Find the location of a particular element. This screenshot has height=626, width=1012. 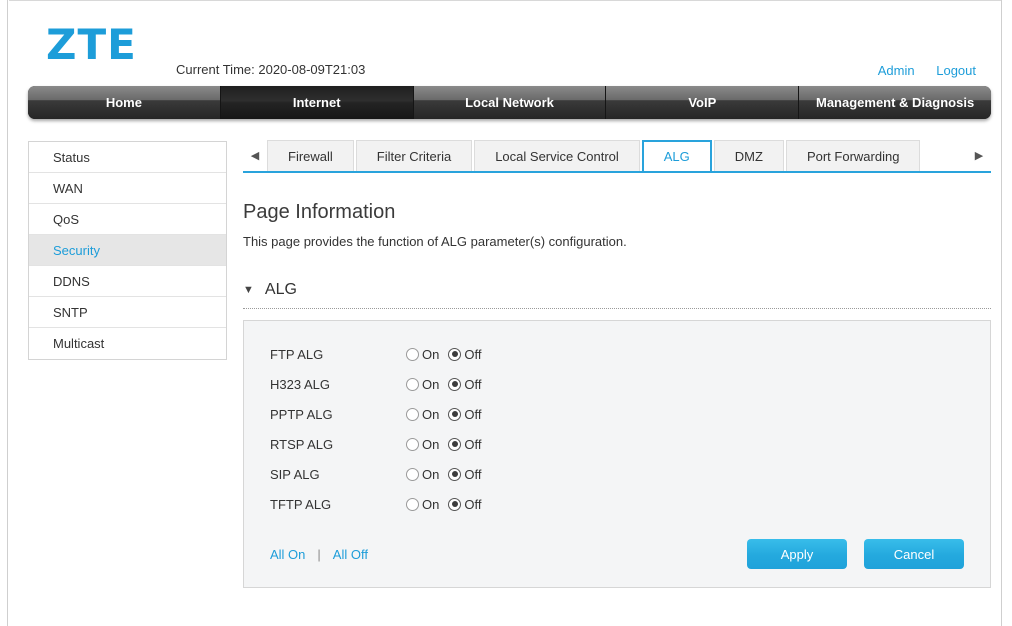

radio-ftp-alg-off: Off is located at coordinates (464, 354).